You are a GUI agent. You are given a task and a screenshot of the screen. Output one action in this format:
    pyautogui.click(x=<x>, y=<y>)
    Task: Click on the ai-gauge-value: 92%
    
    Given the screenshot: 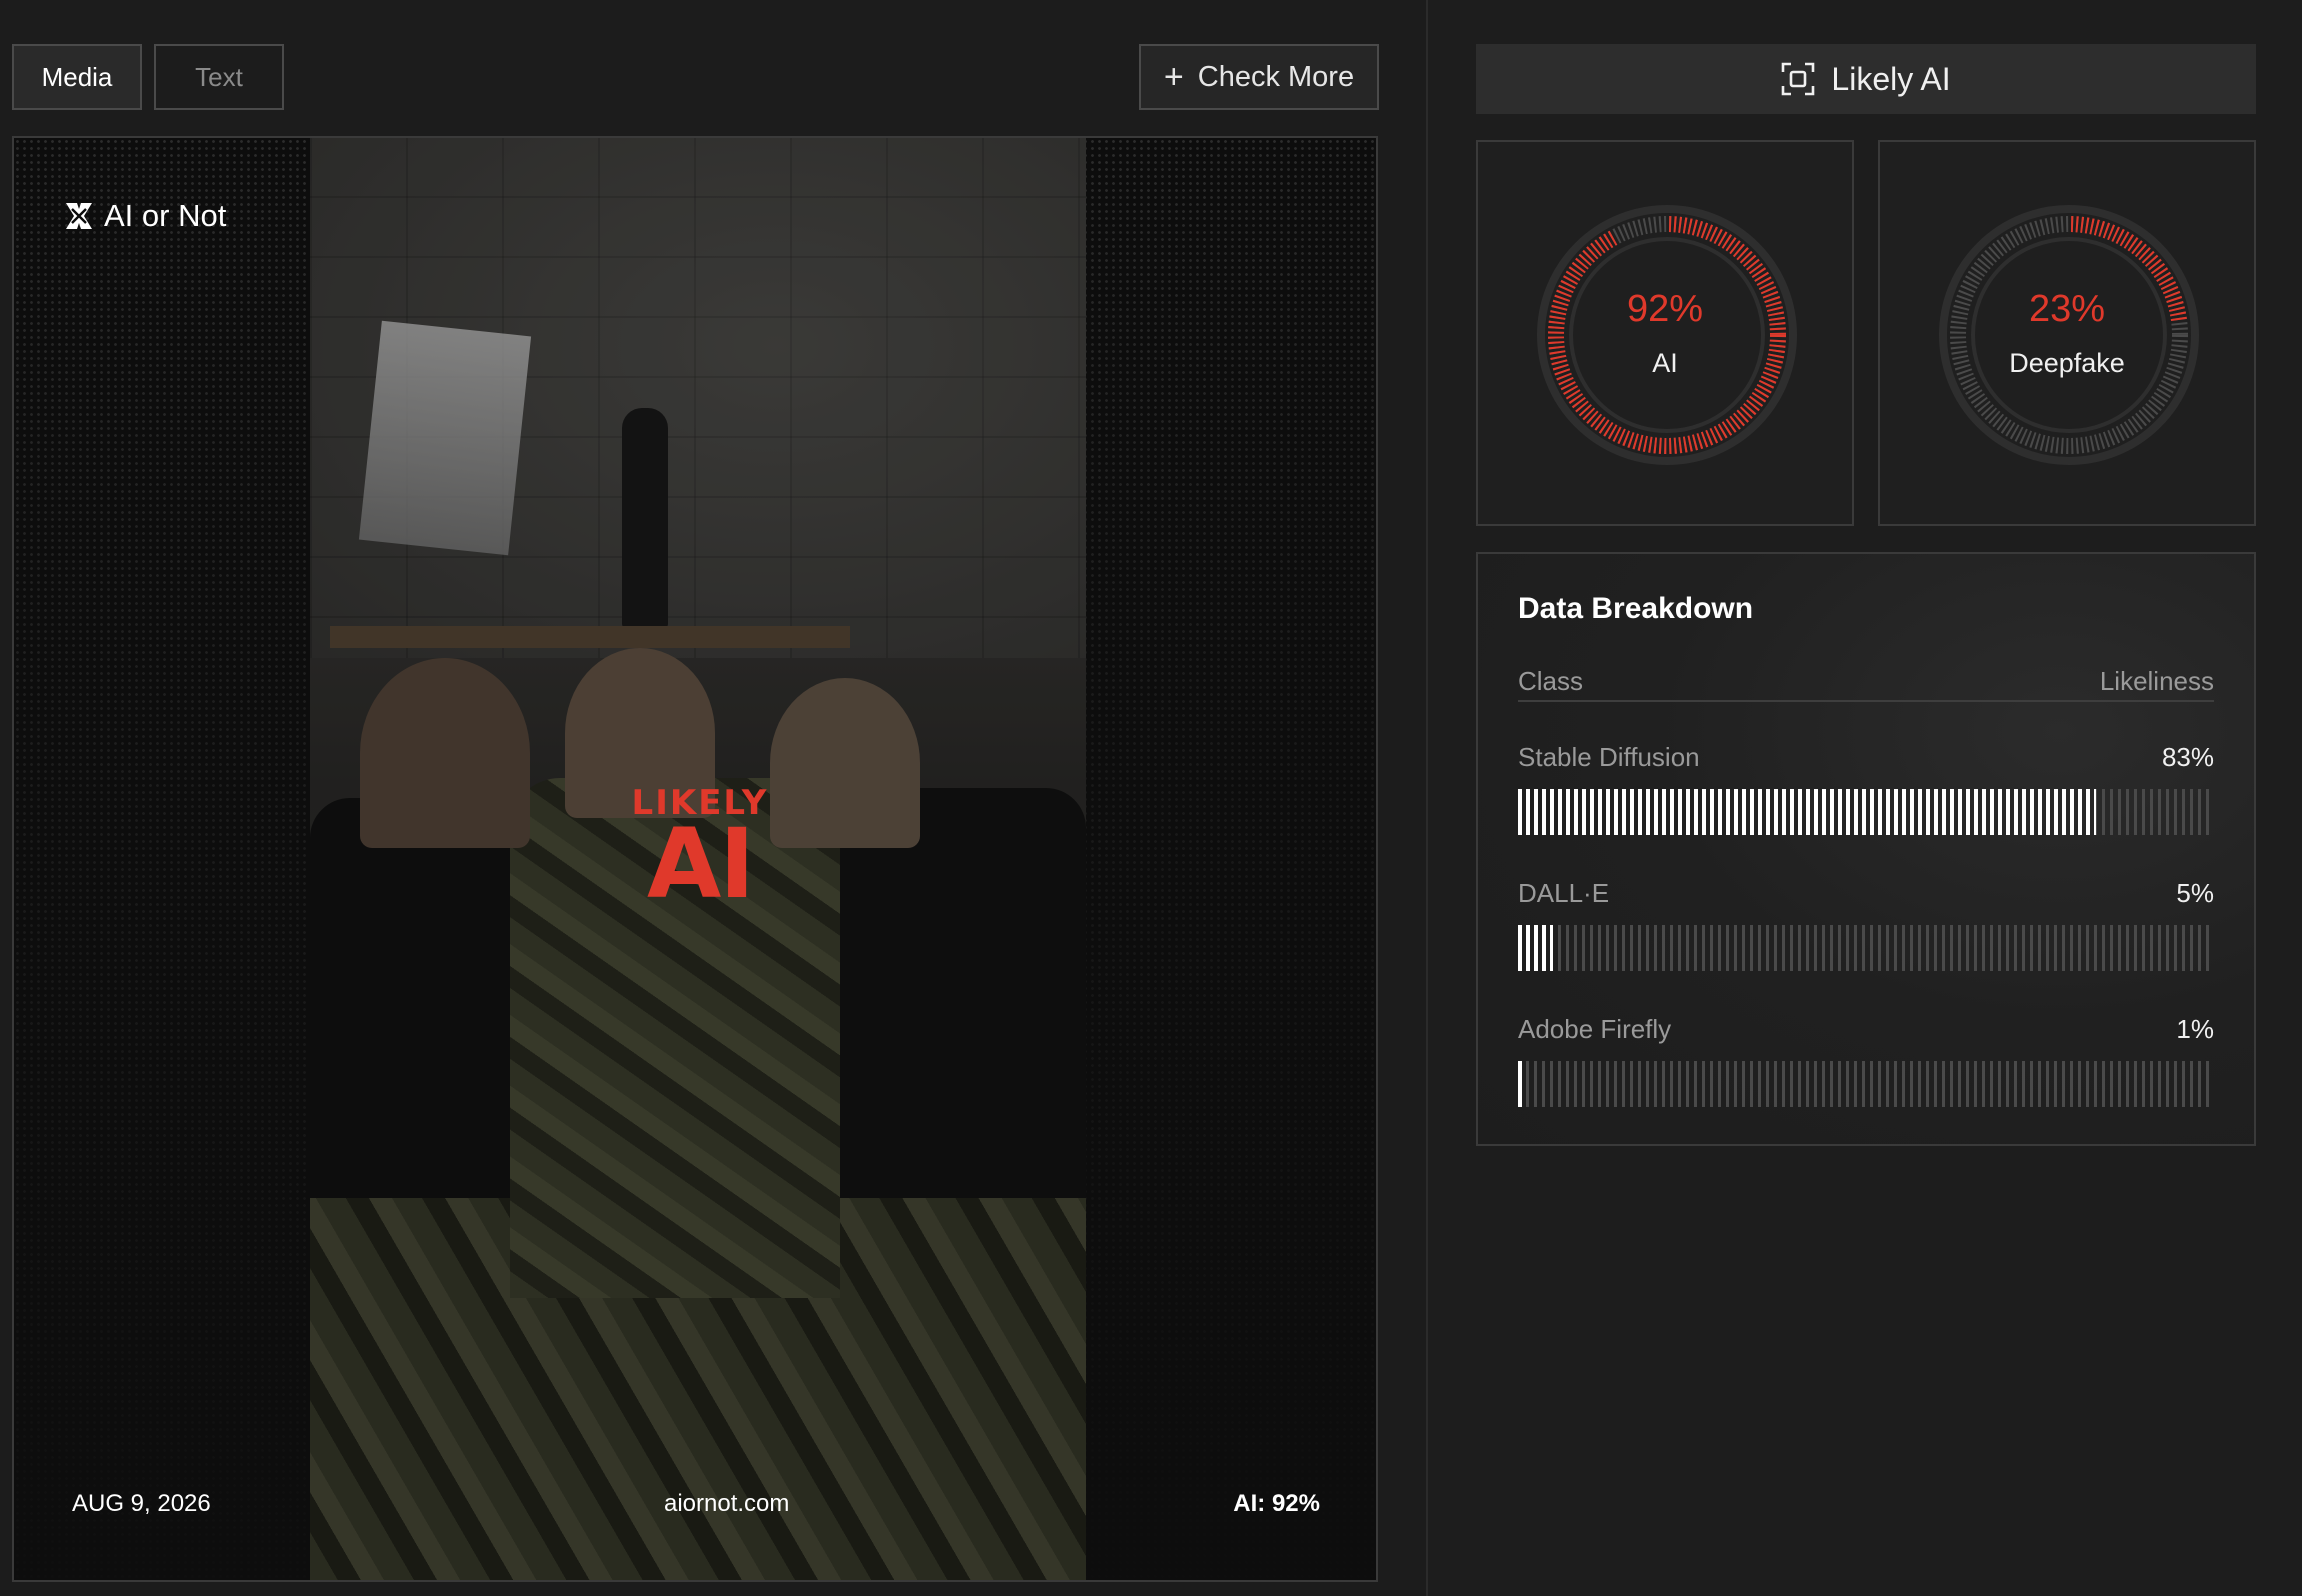 What is the action you would take?
    pyautogui.click(x=1665, y=309)
    